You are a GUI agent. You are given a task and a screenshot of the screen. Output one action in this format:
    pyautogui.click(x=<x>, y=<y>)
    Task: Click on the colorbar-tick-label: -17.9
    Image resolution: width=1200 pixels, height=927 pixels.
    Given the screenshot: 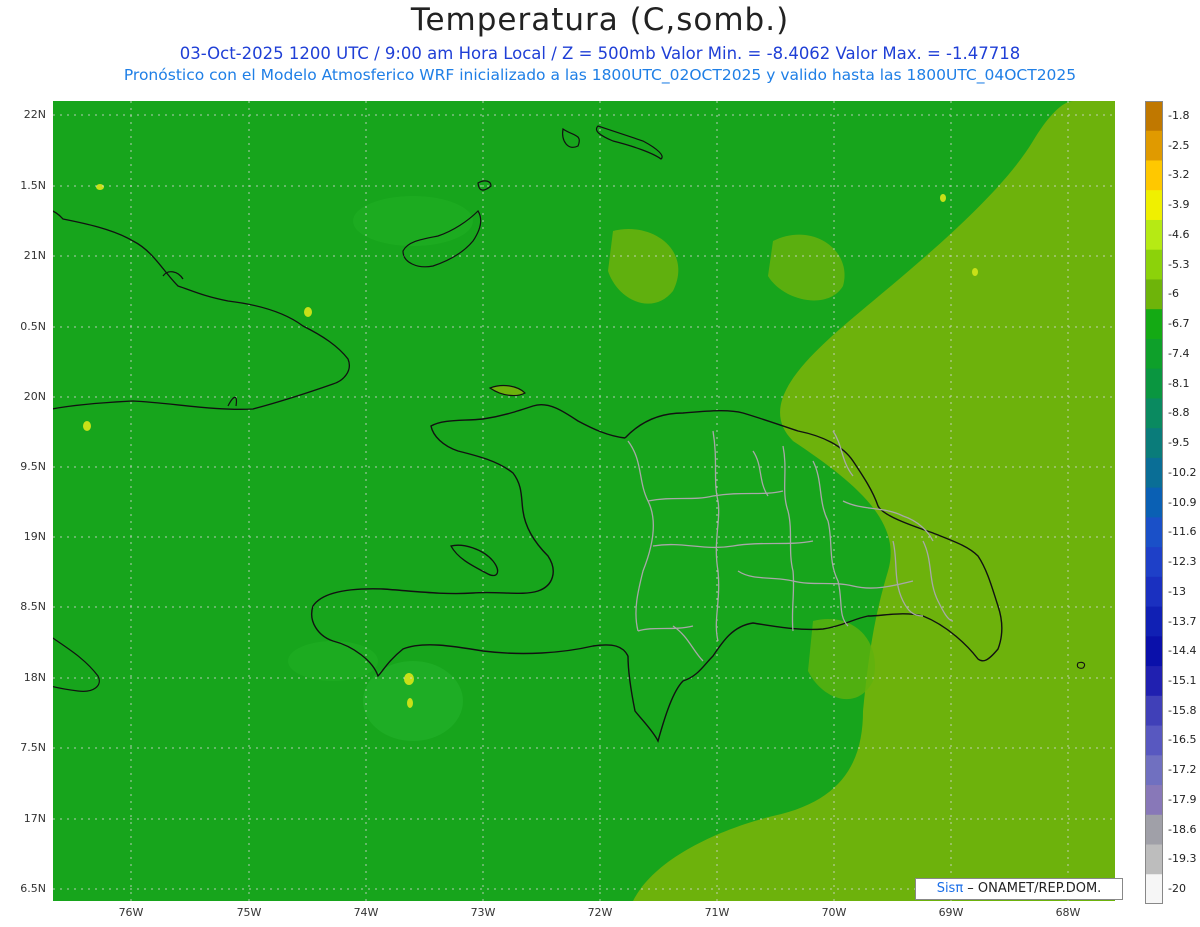 What is the action you would take?
    pyautogui.click(x=1182, y=799)
    